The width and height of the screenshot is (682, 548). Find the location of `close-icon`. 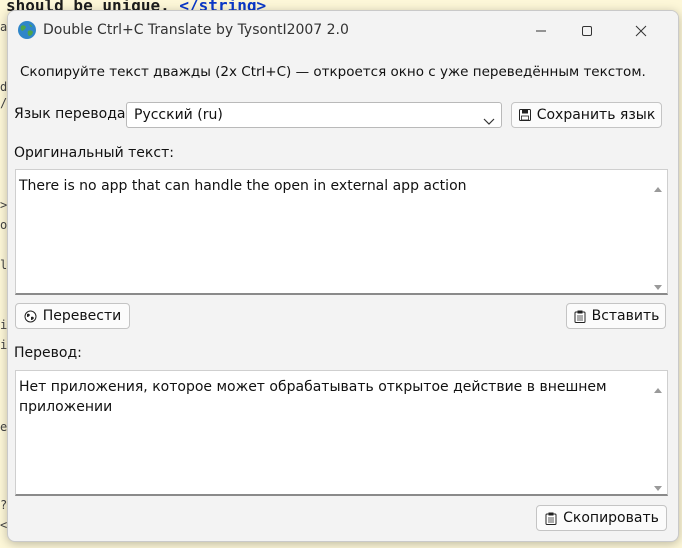

close-icon is located at coordinates (641, 31).